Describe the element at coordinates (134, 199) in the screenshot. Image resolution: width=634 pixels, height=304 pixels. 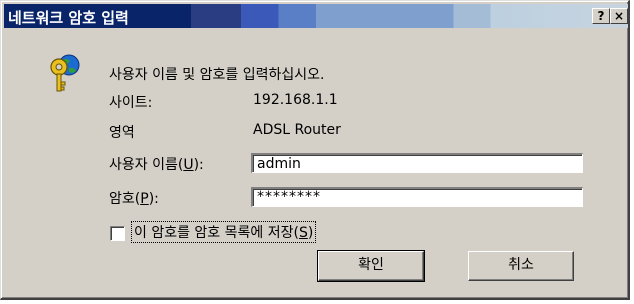
I see `password-label: 암호(P):` at that location.